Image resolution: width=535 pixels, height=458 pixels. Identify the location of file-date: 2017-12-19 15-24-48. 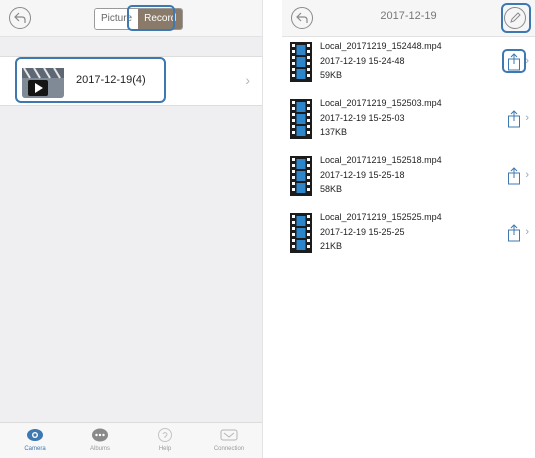
(362, 61).